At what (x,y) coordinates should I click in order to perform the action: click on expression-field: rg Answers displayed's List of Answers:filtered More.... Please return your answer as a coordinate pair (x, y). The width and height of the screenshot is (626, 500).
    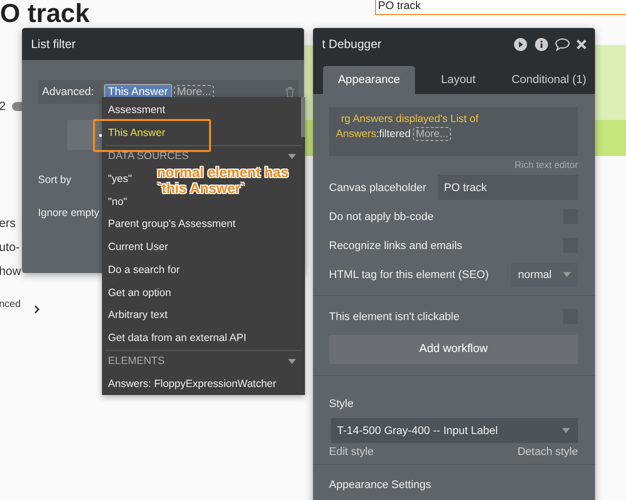
    Looking at the image, I should click on (453, 131).